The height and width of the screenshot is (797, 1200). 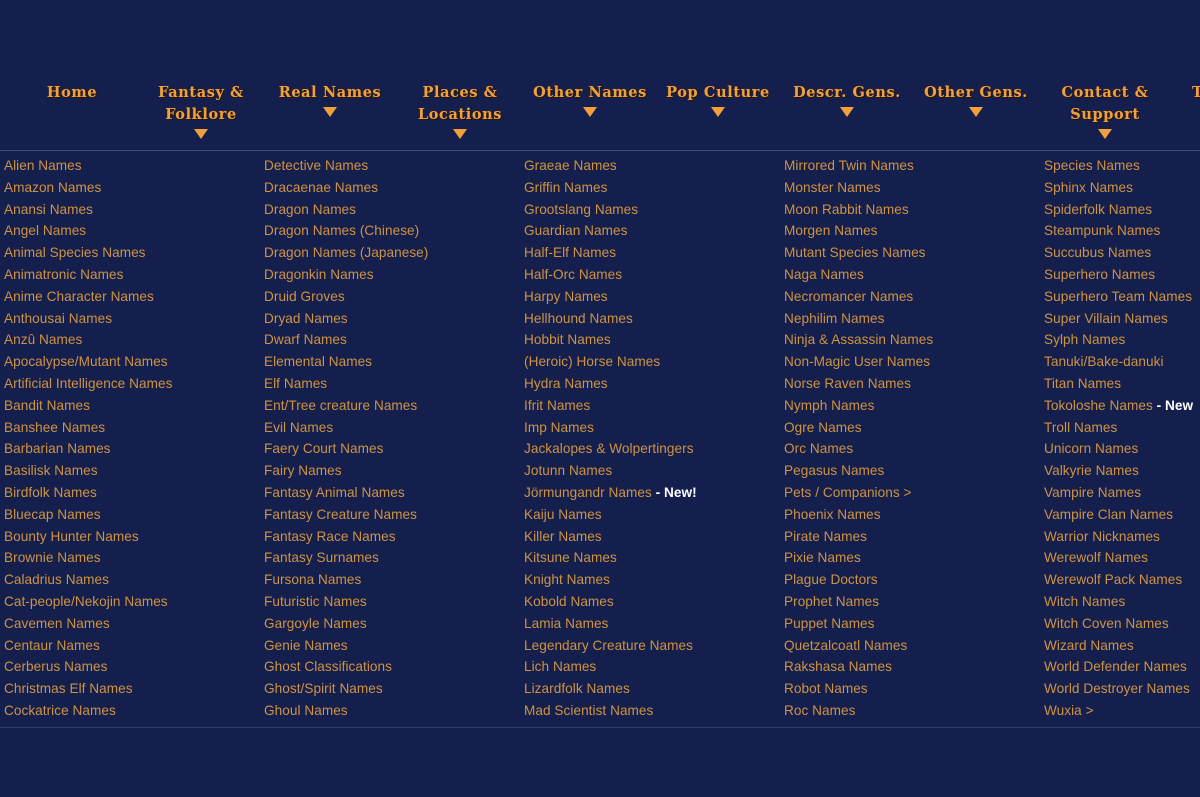 What do you see at coordinates (910, 210) in the screenshot?
I see `dropdown-link: Moon Rabbit Names` at bounding box center [910, 210].